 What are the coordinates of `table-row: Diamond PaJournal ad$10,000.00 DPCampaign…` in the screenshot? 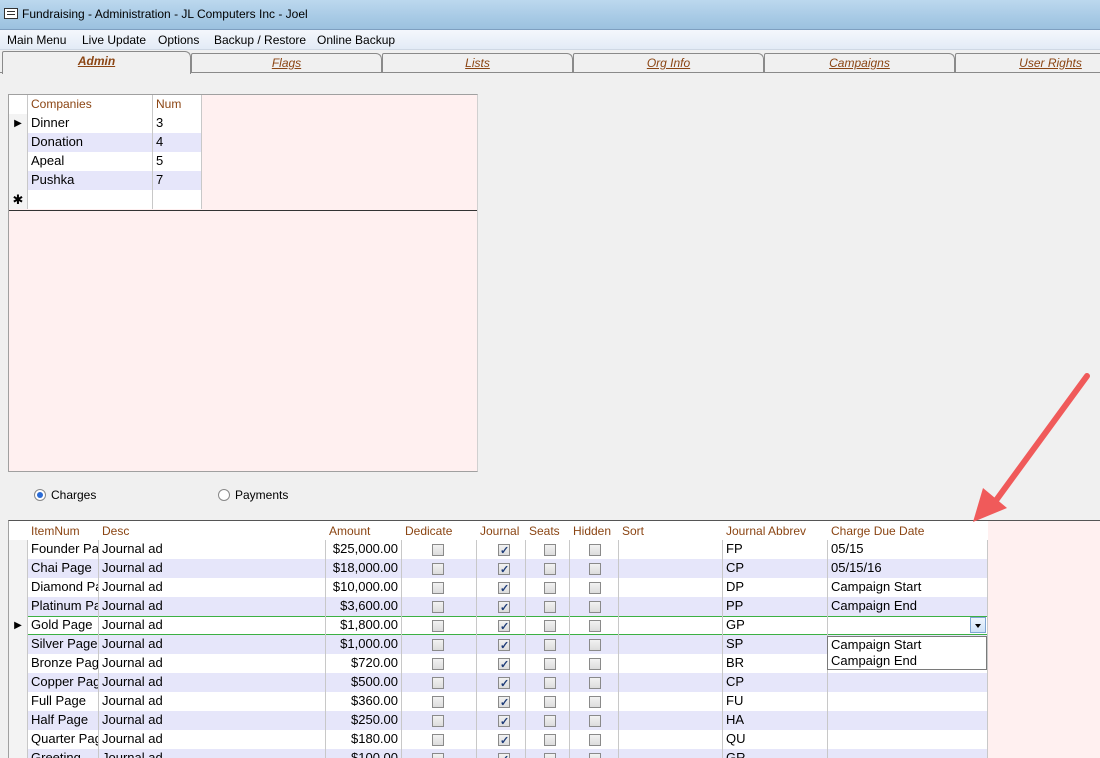 It's located at (498, 587).